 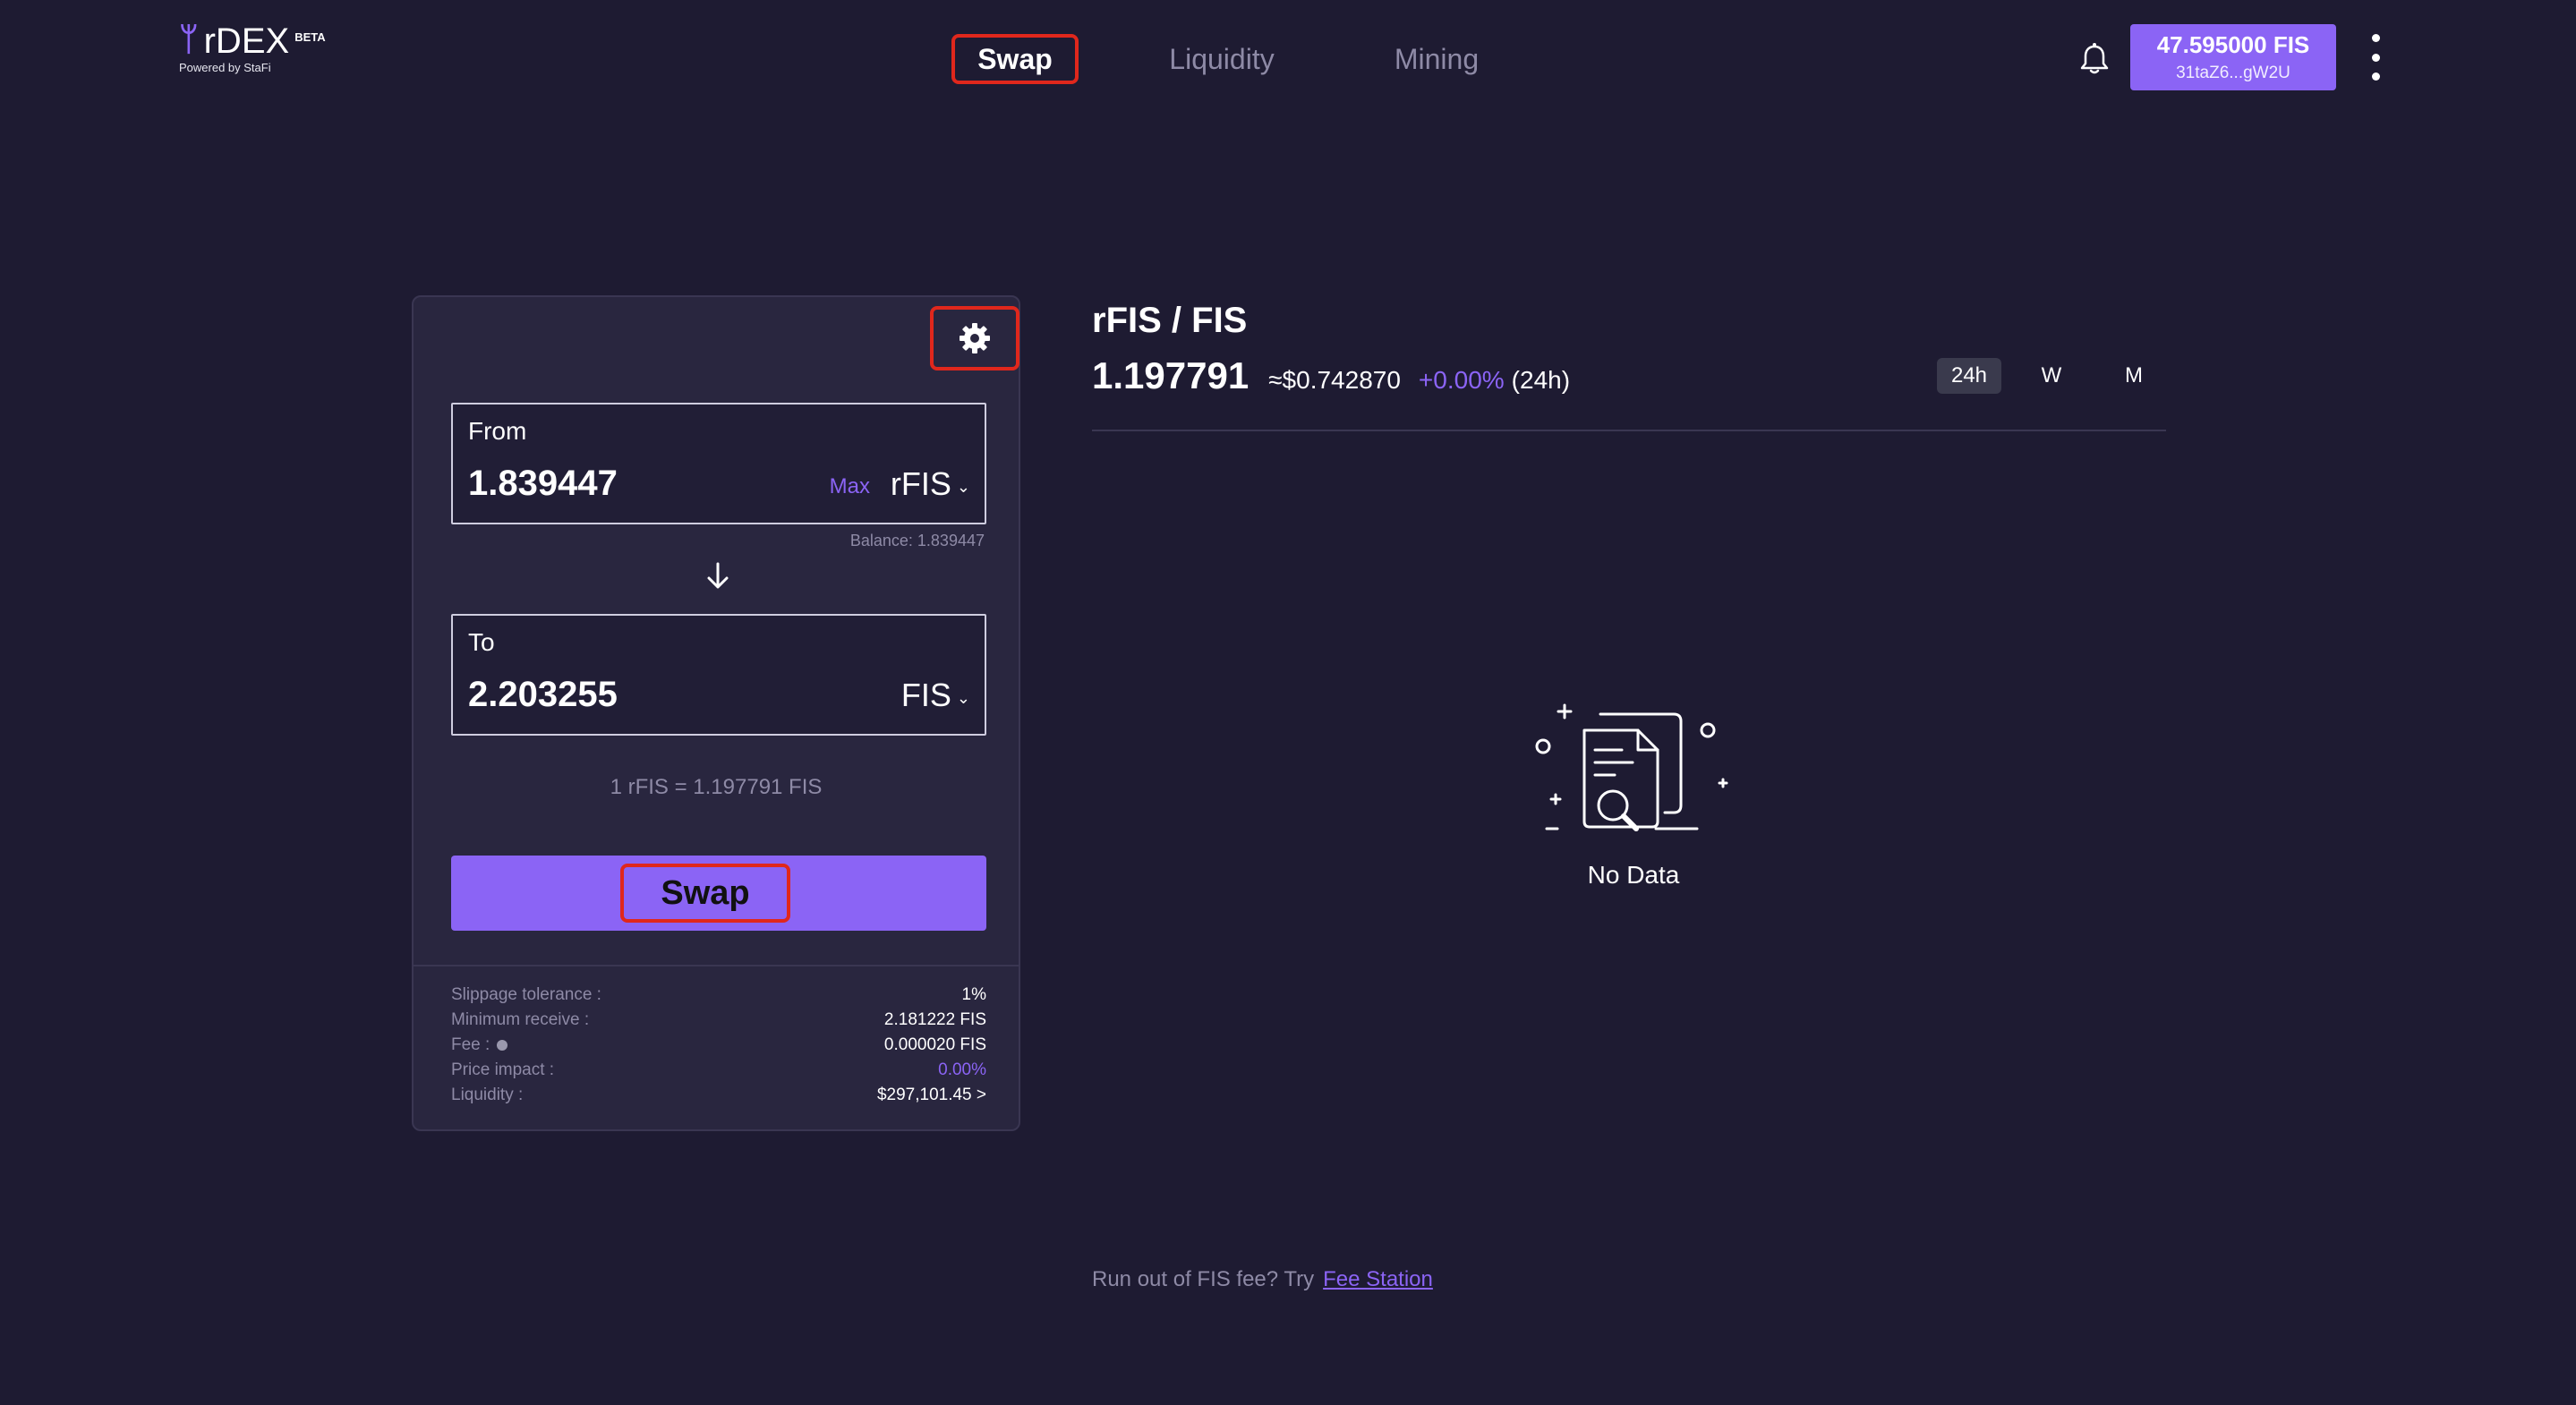 What do you see at coordinates (1171, 375) in the screenshot?
I see `pair-price: 1.197791` at bounding box center [1171, 375].